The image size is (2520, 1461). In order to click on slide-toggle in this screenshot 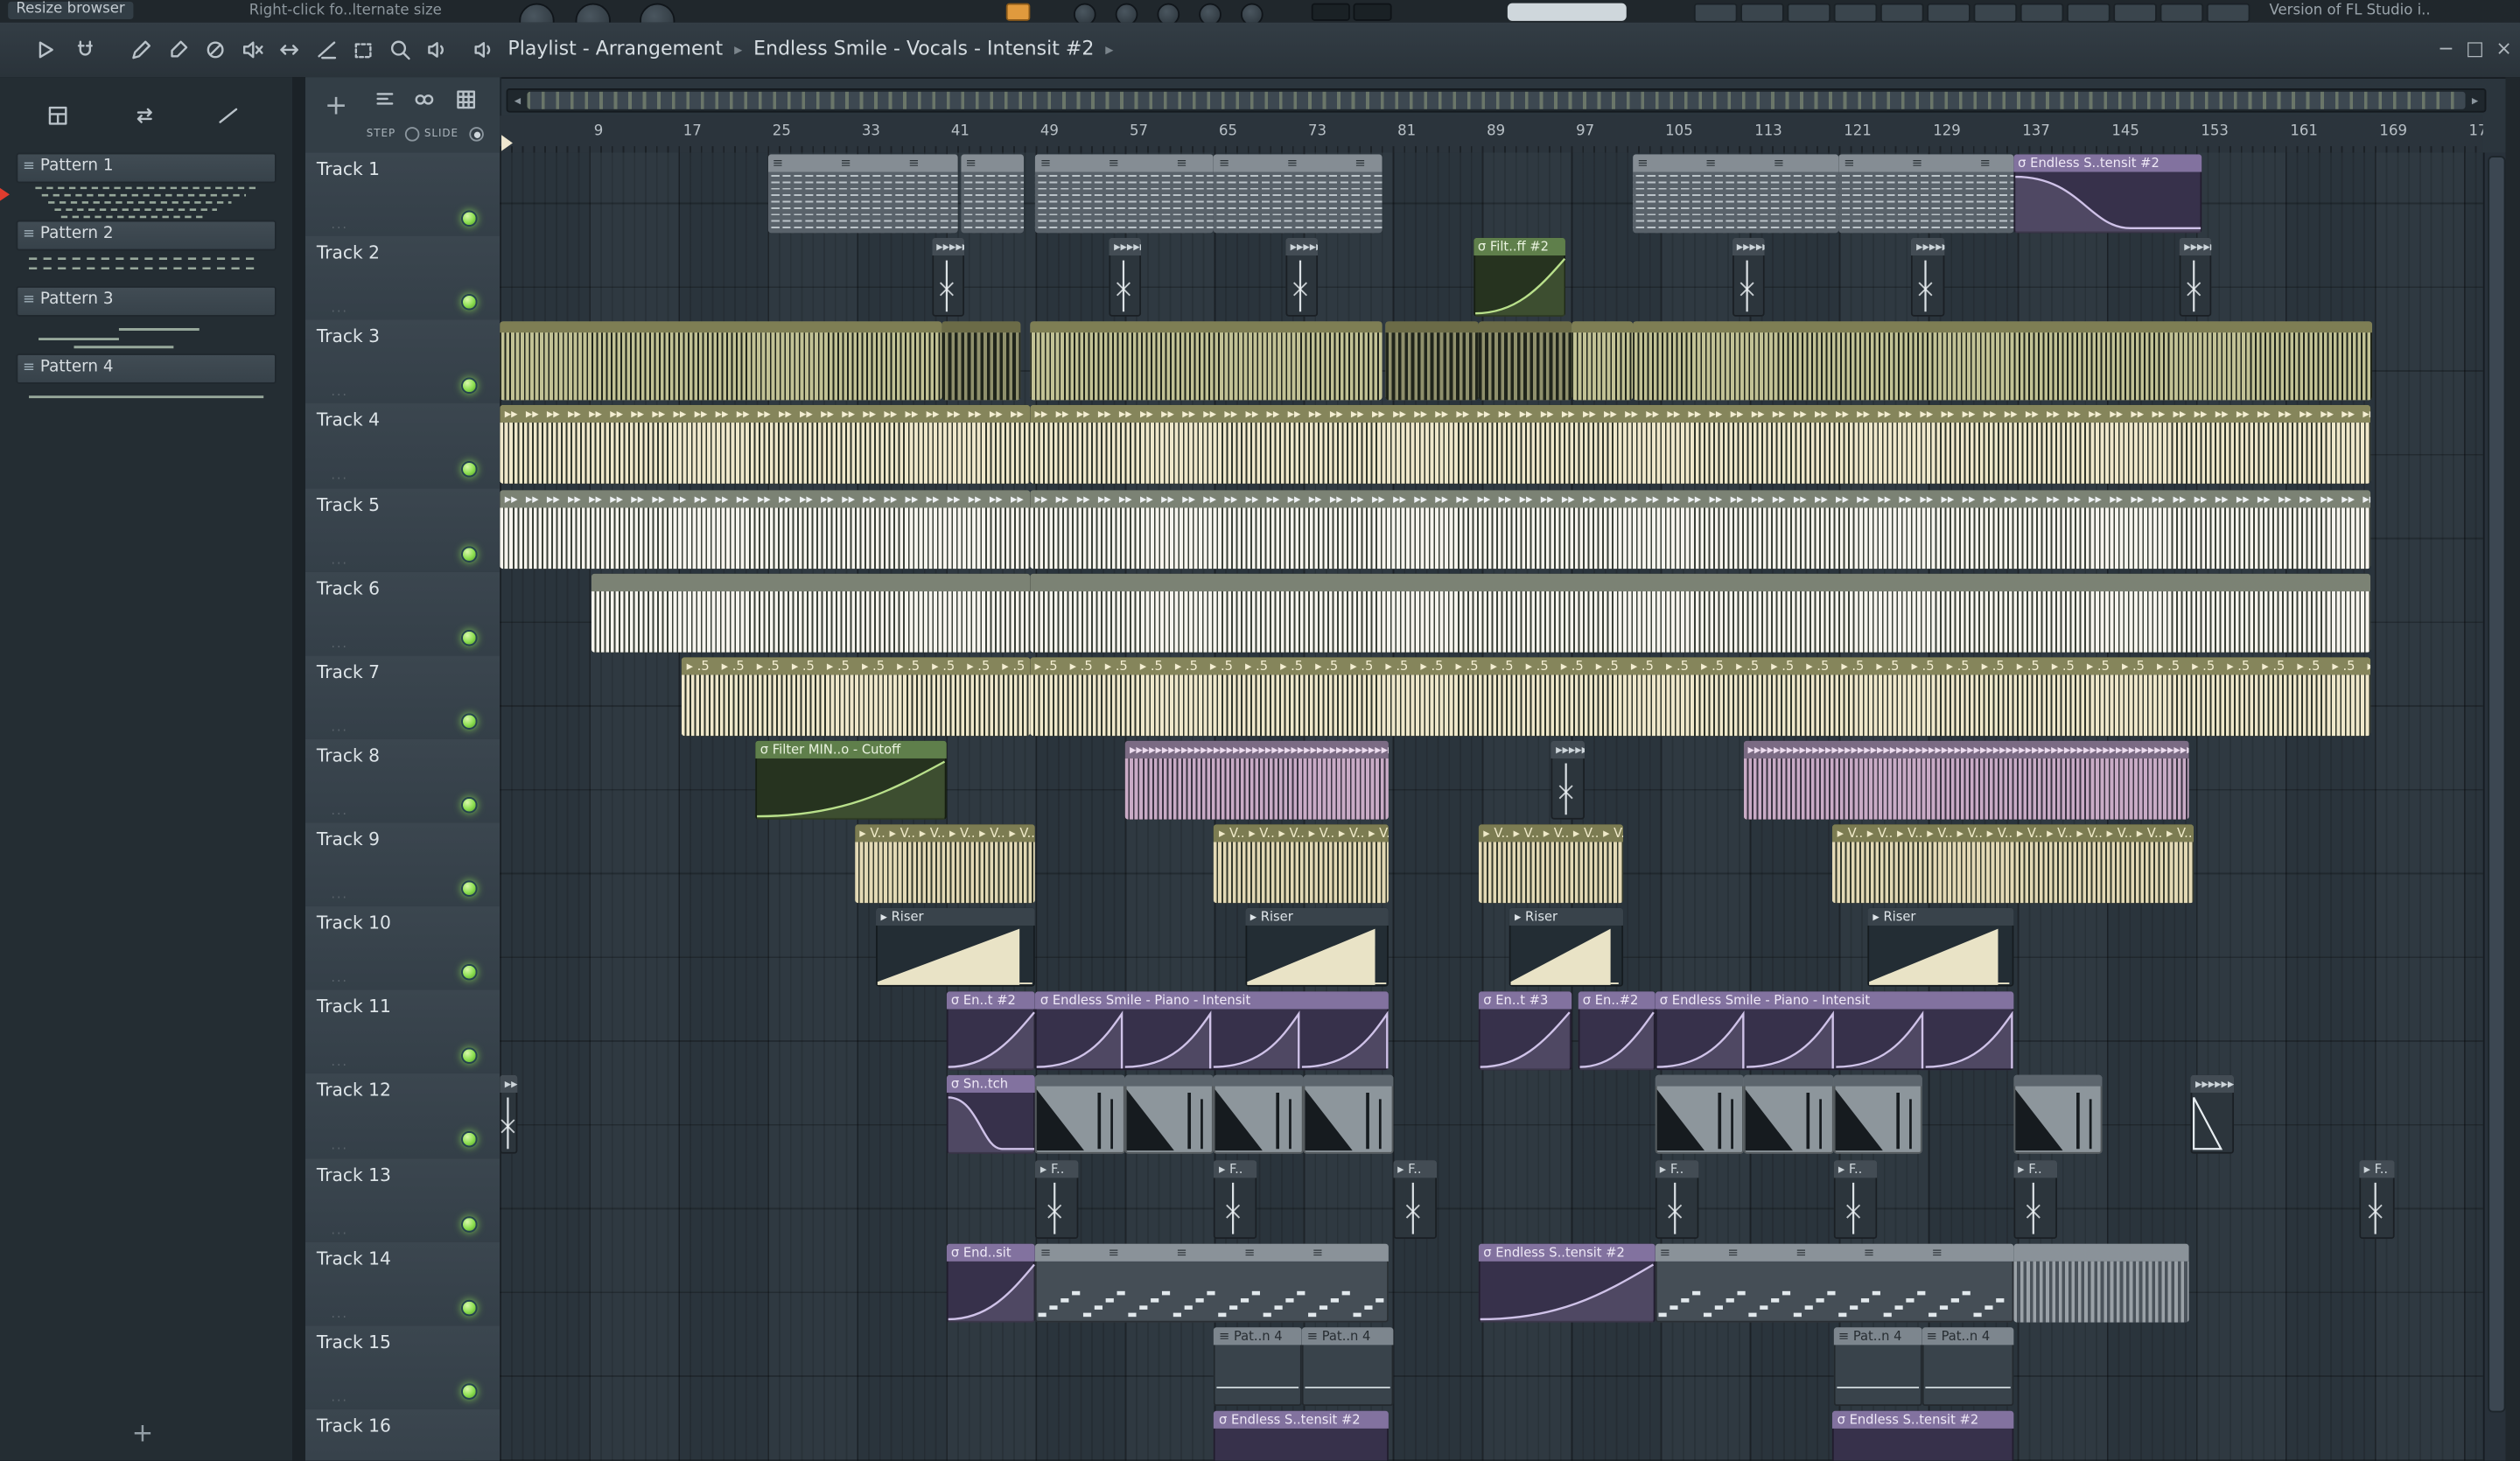, I will do `click(476, 134)`.